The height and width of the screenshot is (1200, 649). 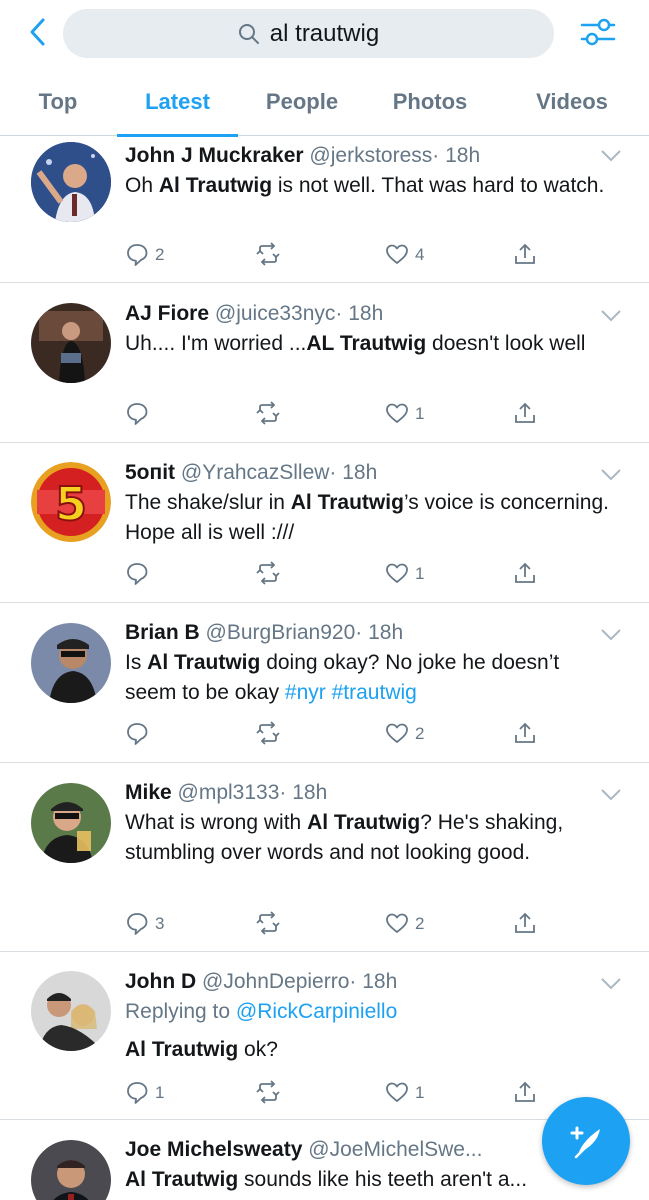 What do you see at coordinates (162, 632) in the screenshot?
I see `display-name: Brian B` at bounding box center [162, 632].